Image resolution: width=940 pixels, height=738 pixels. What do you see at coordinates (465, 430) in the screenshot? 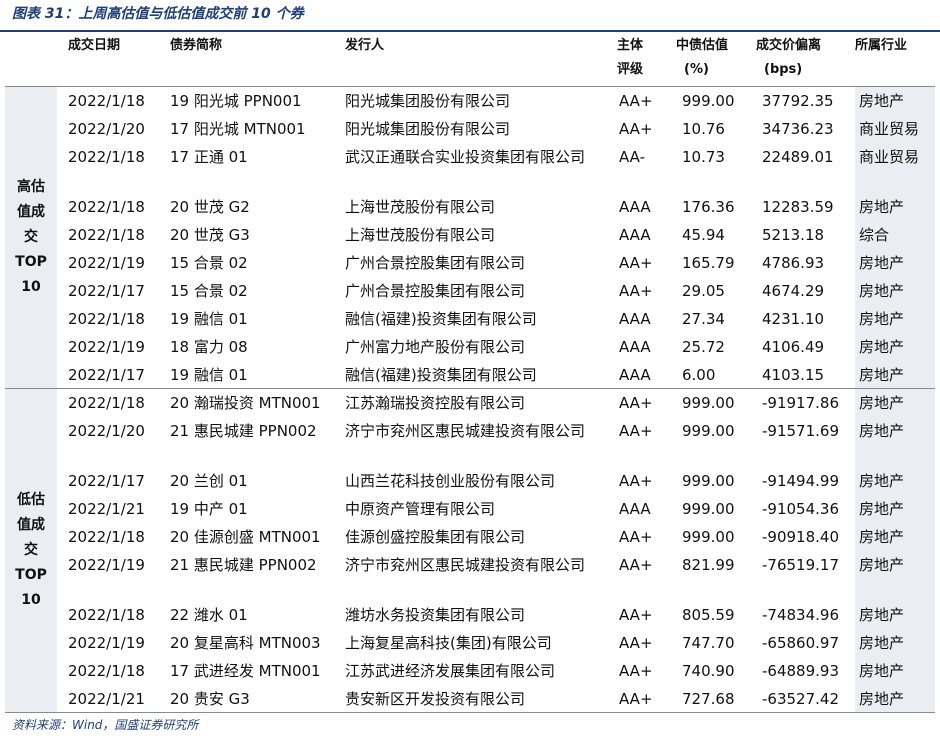
I see `cell-issuer: 济宁市兖州区惠民城建投资有限公司` at bounding box center [465, 430].